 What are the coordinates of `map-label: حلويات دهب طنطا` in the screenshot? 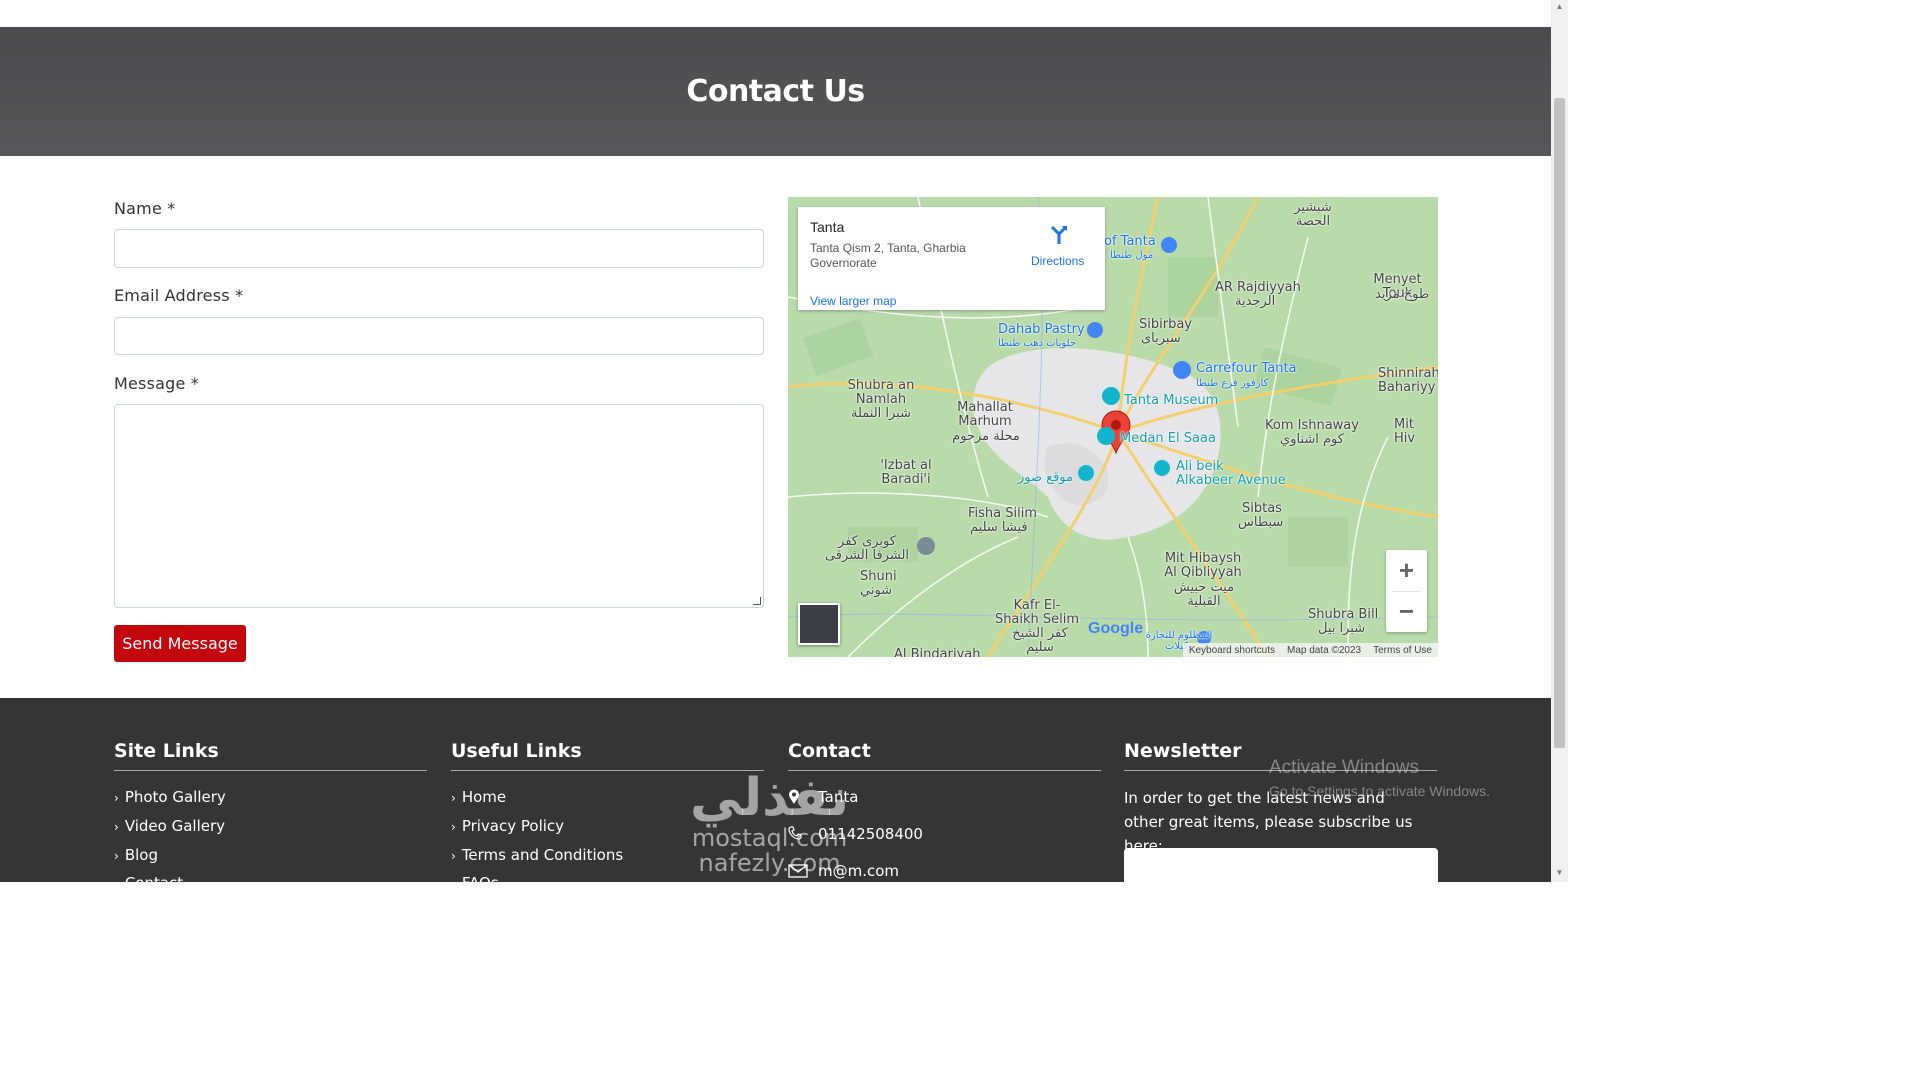 It's located at (1037, 343).